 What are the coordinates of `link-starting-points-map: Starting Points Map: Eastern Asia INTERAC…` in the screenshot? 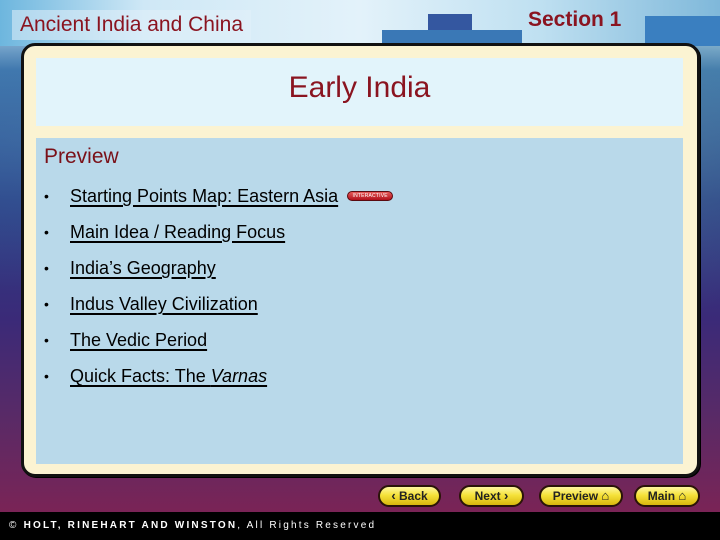 It's located at (232, 196).